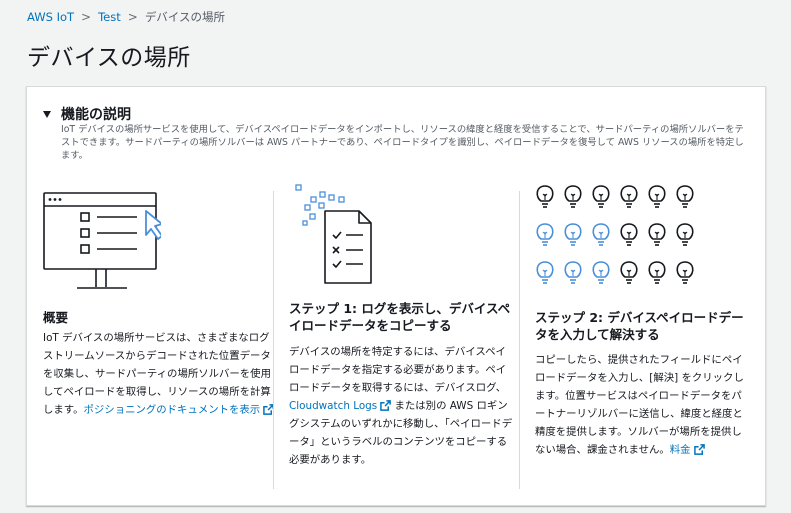  I want to click on breadcrumb-link-aws-iot: AWS IoT, so click(50, 17).